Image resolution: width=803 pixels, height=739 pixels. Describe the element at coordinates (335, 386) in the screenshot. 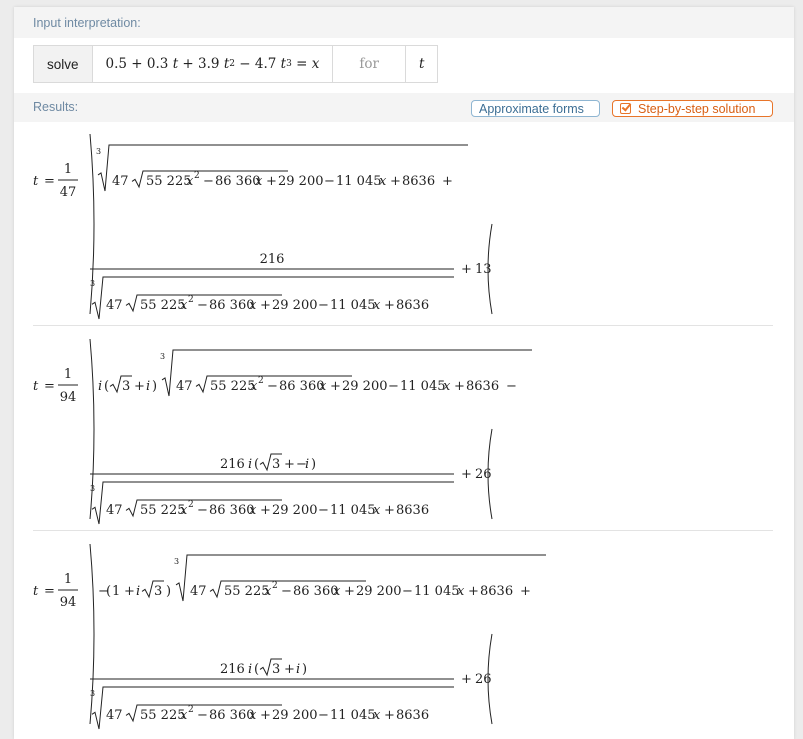

I see `sol2-top-plus: +` at that location.